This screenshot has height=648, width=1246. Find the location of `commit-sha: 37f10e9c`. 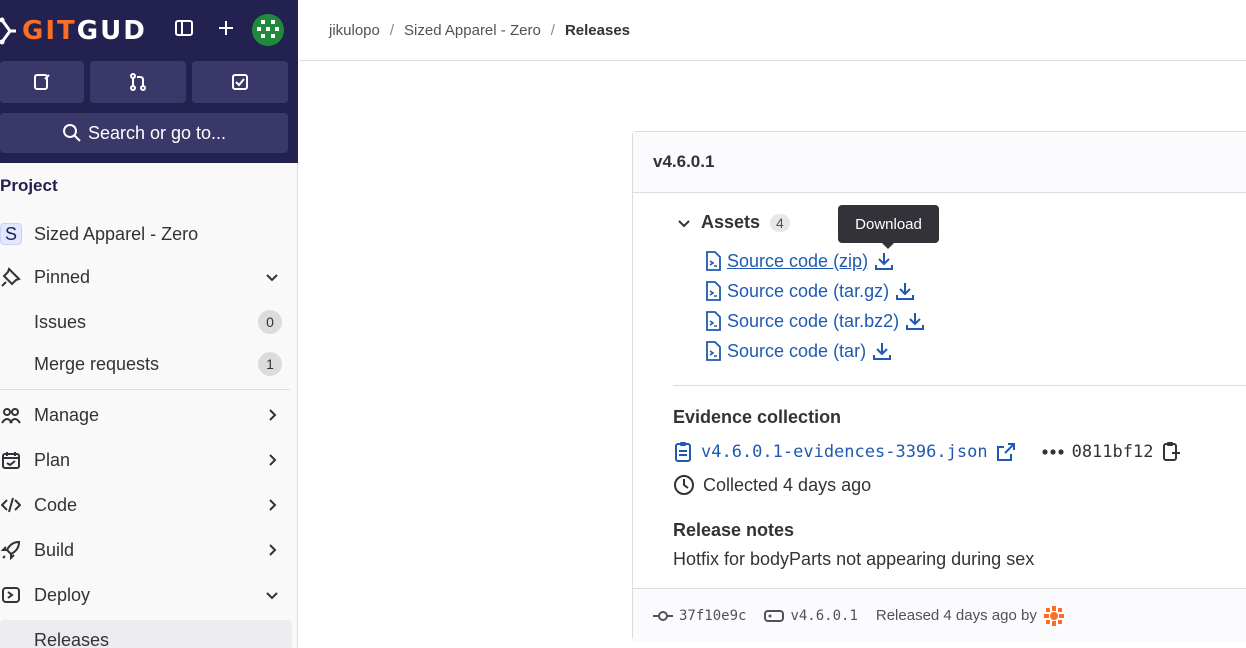

commit-sha: 37f10e9c is located at coordinates (712, 616).